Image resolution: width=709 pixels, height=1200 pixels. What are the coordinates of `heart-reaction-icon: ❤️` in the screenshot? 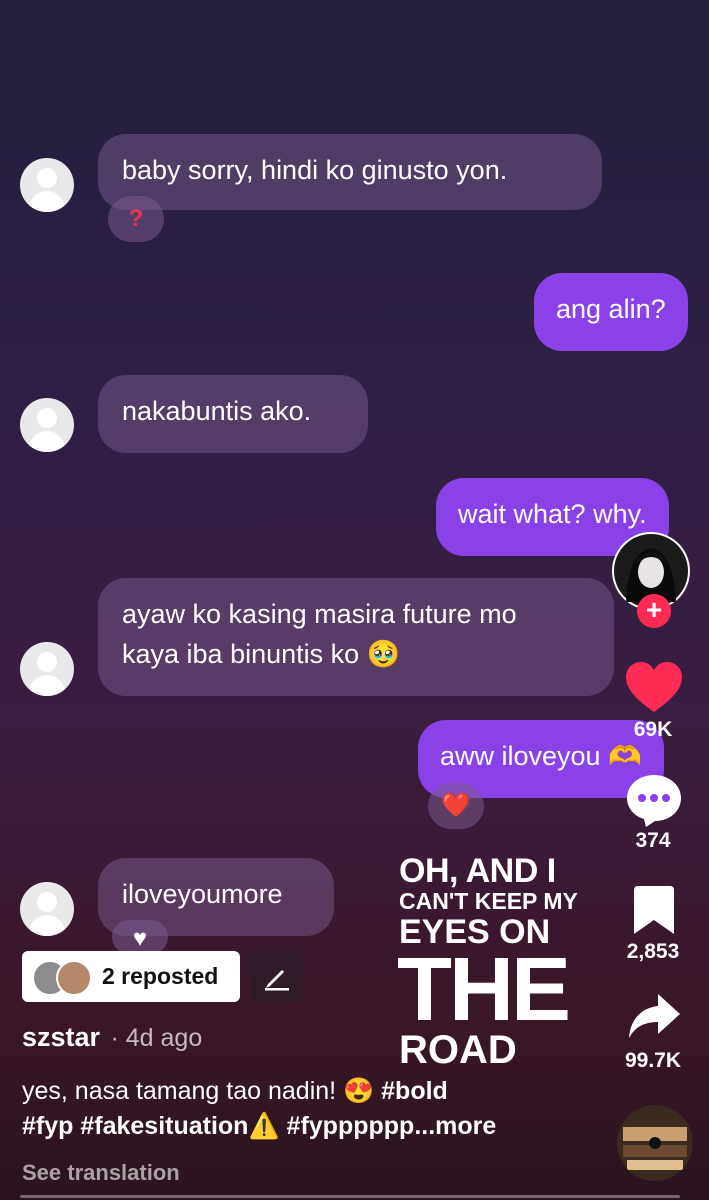 It's located at (456, 805).